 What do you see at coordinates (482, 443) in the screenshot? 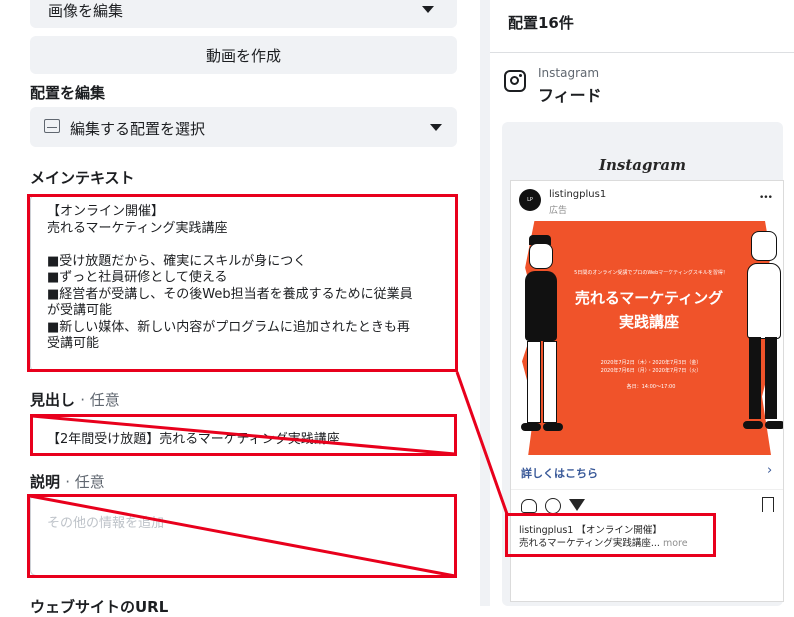
I see `annotation-line-main-to-caption` at bounding box center [482, 443].